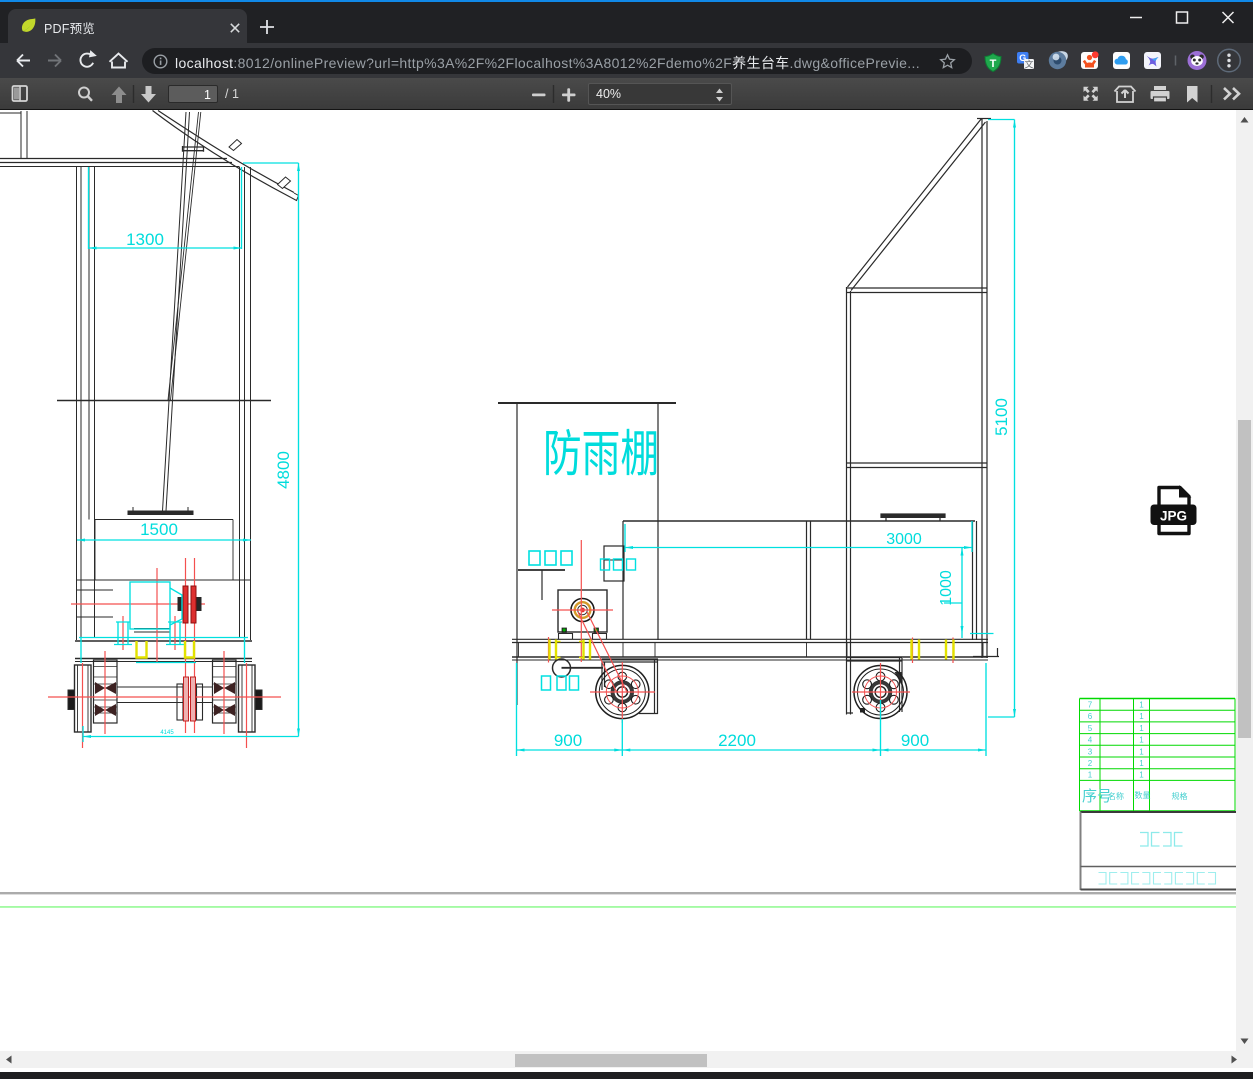 Image resolution: width=1253 pixels, height=1079 pixels. I want to click on svg-text: 防雨棚, so click(601, 450).